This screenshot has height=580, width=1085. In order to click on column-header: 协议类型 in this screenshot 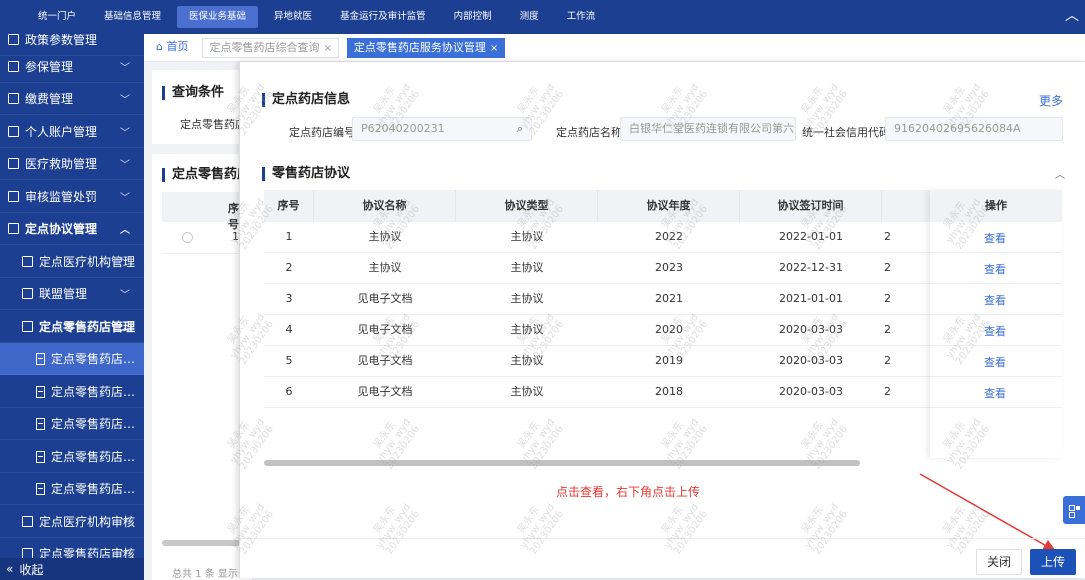, I will do `click(527, 206)`.